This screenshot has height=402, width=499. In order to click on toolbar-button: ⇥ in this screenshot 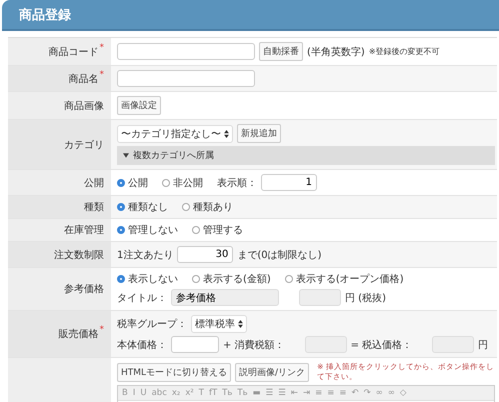, I will do `click(307, 393)`.